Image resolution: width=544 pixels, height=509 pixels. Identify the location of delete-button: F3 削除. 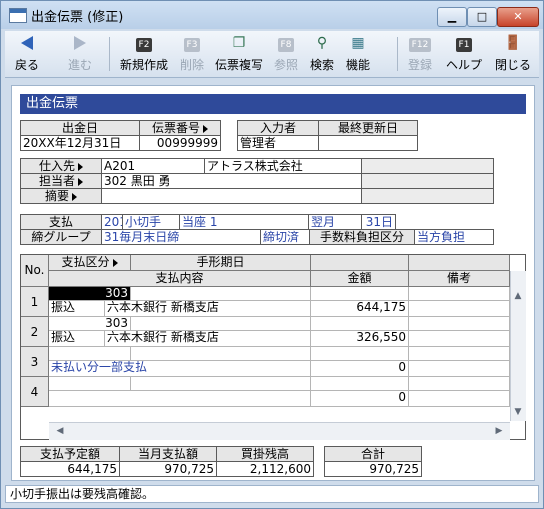
(192, 54).